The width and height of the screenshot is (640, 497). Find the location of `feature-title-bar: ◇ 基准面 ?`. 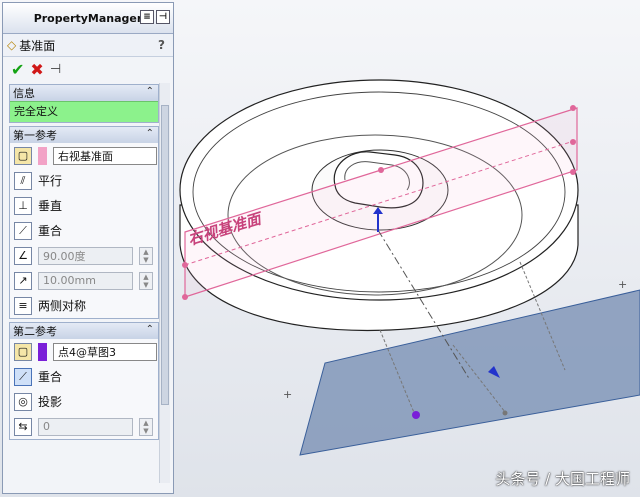

feature-title-bar: ◇ 基准面 ? is located at coordinates (88, 45).